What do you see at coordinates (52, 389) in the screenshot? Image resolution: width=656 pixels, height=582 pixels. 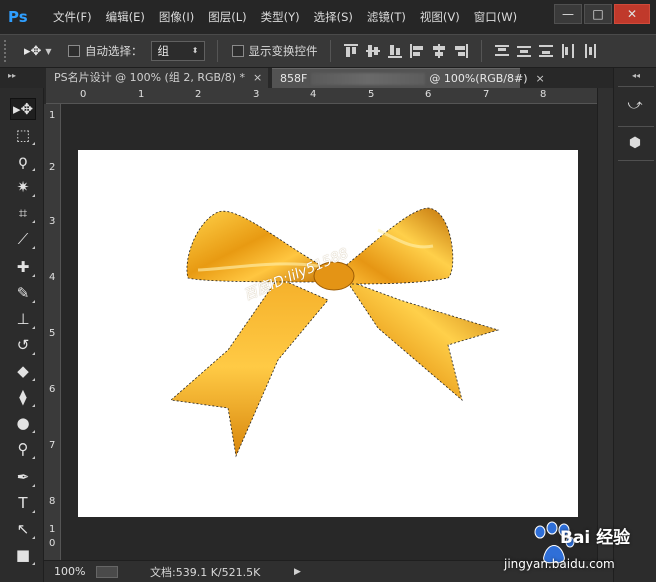 I see `ruler-label: 6` at bounding box center [52, 389].